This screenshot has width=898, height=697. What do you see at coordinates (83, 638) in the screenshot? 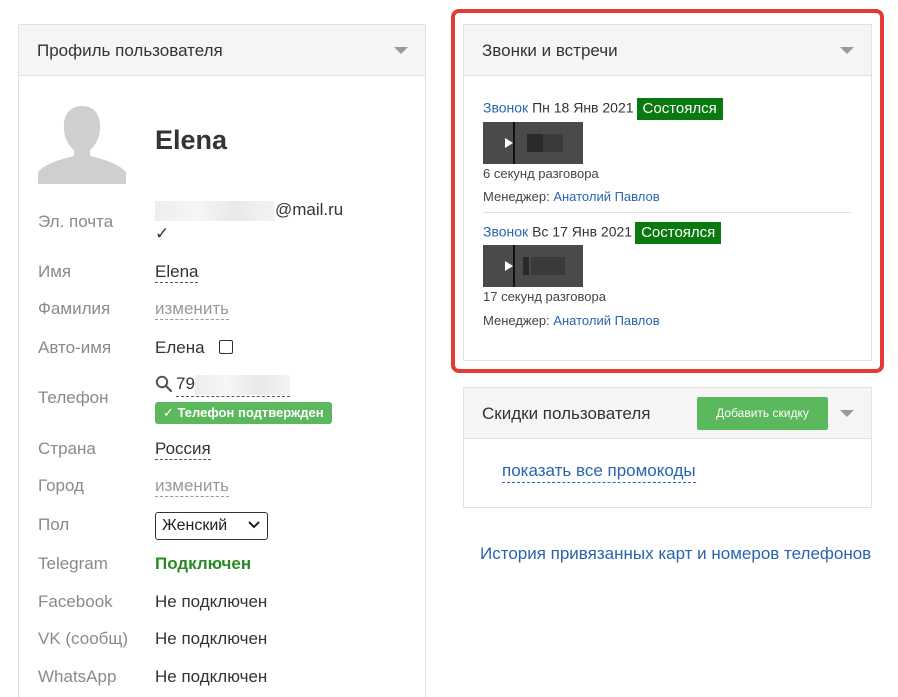
I see `vk-label: VK (сообщ)` at bounding box center [83, 638].